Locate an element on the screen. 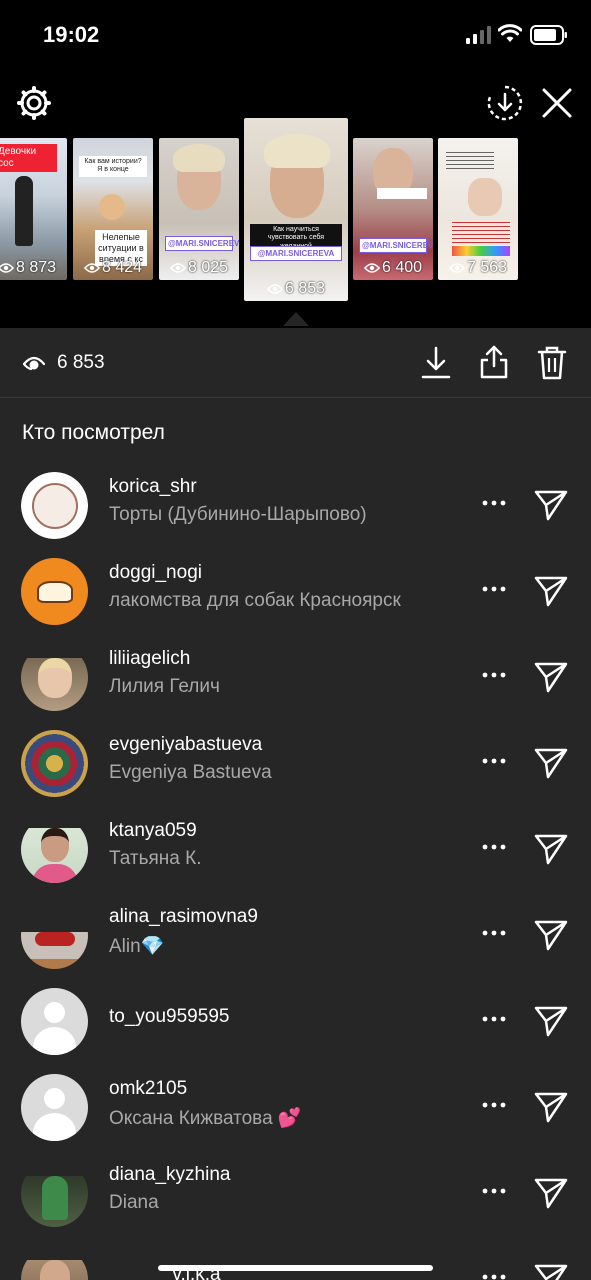  viewer-row: liliiagelich Лилия Гелич is located at coordinates (295, 677).